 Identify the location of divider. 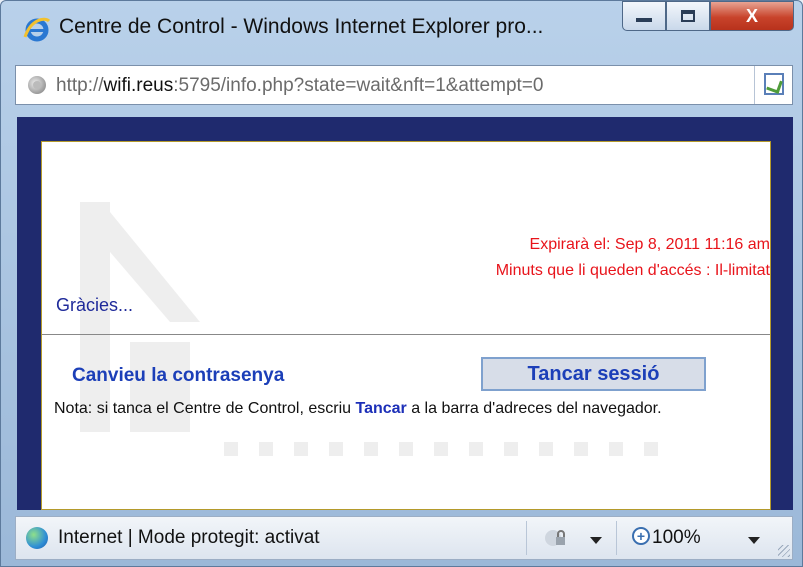
(406, 334).